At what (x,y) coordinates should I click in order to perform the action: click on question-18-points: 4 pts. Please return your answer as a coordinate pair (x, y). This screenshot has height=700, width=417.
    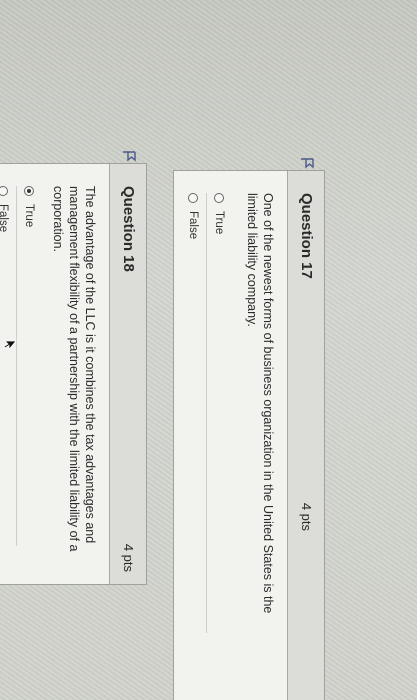
    Looking at the image, I should click on (128, 557).